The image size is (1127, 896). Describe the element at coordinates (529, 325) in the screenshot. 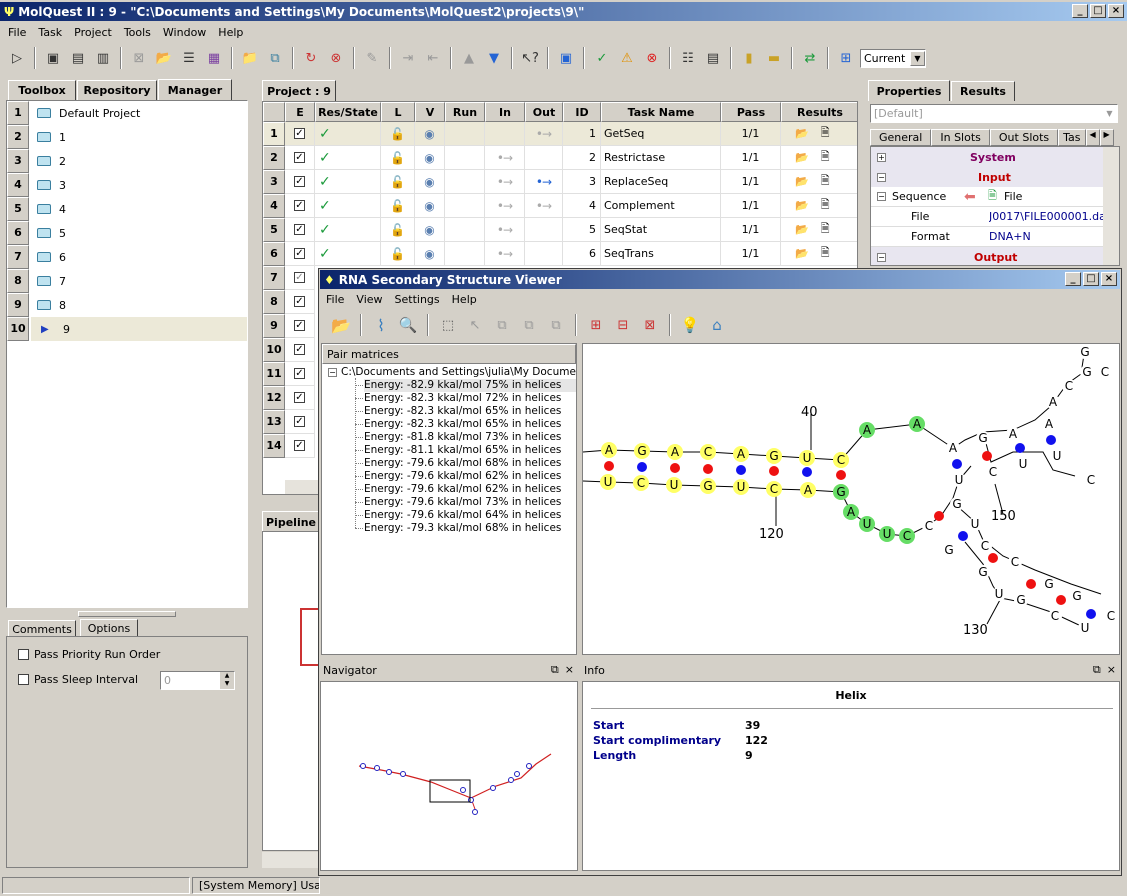

I see `layer2-icon: ⧉` at that location.